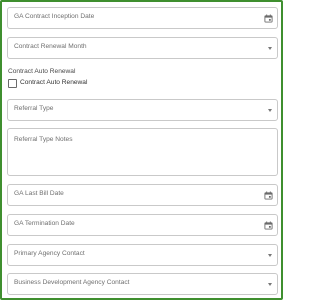 The image size is (320, 300). What do you see at coordinates (142, 225) in the screenshot?
I see `ga-termination-date-field: GA Termination Date` at bounding box center [142, 225].